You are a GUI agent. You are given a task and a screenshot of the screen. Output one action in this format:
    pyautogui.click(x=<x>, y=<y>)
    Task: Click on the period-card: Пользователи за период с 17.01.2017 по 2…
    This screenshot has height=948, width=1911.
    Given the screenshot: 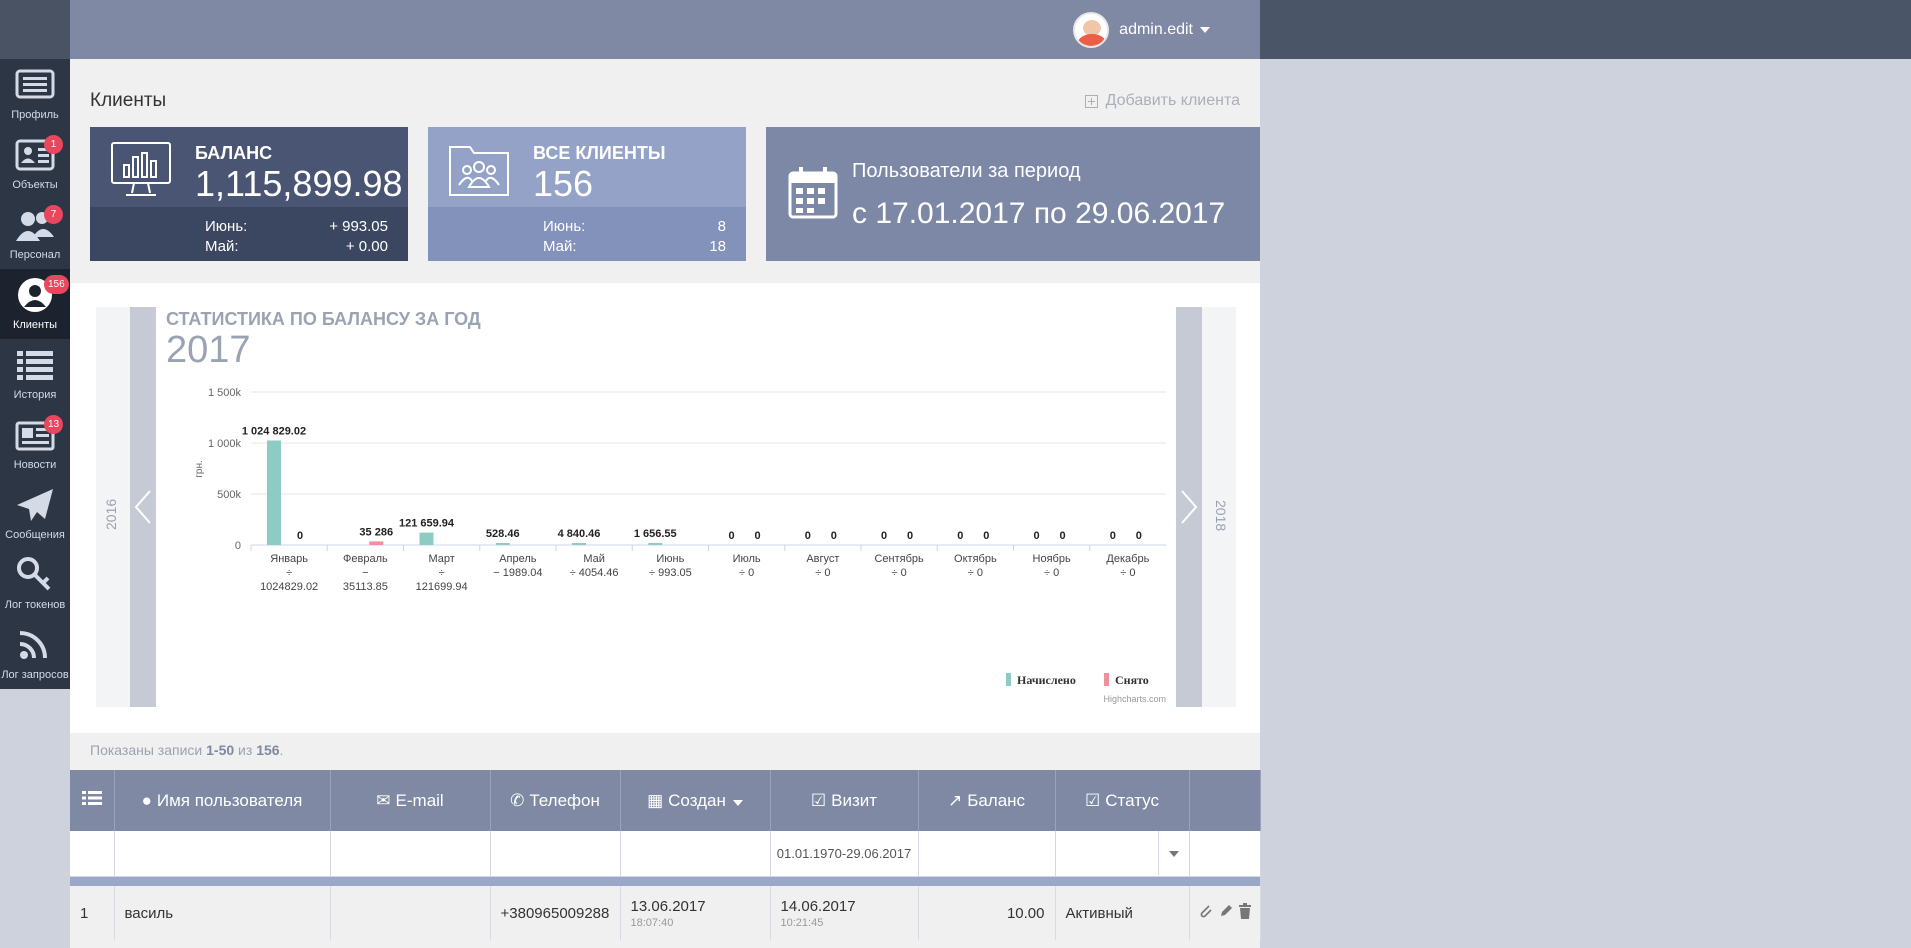 What is the action you would take?
    pyautogui.click(x=1013, y=194)
    